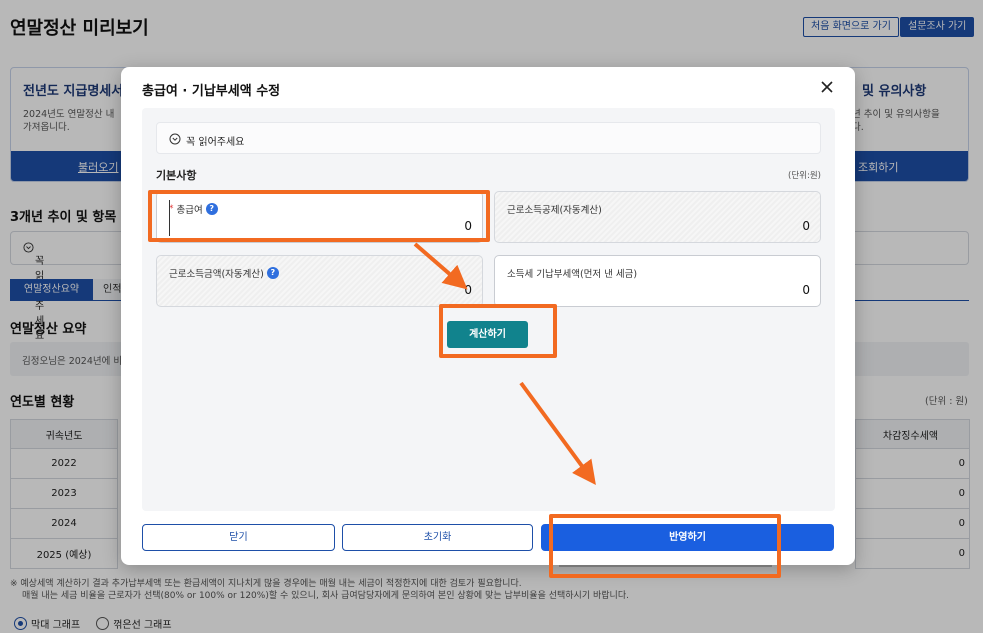 The width and height of the screenshot is (983, 633). What do you see at coordinates (437, 537) in the screenshot?
I see `reset-button: 초기화` at bounding box center [437, 537].